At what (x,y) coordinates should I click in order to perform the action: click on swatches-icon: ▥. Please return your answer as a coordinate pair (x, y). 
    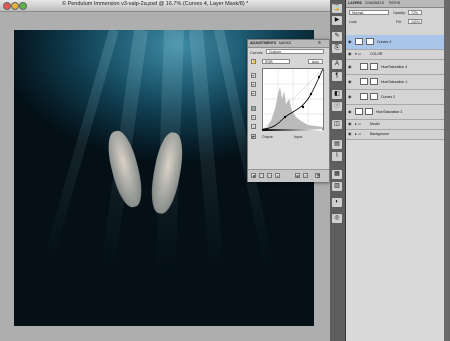
    Looking at the image, I should click on (337, 186).